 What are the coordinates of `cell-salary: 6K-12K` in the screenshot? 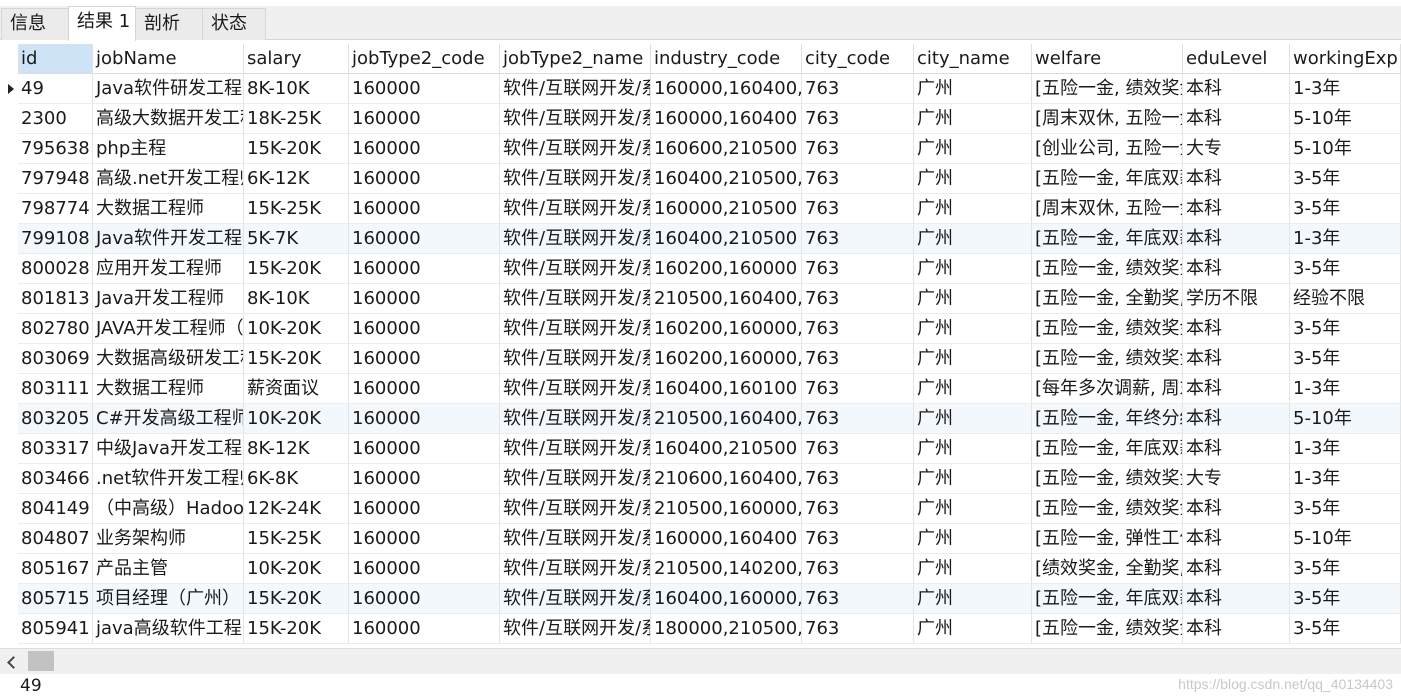 It's located at (296, 179).